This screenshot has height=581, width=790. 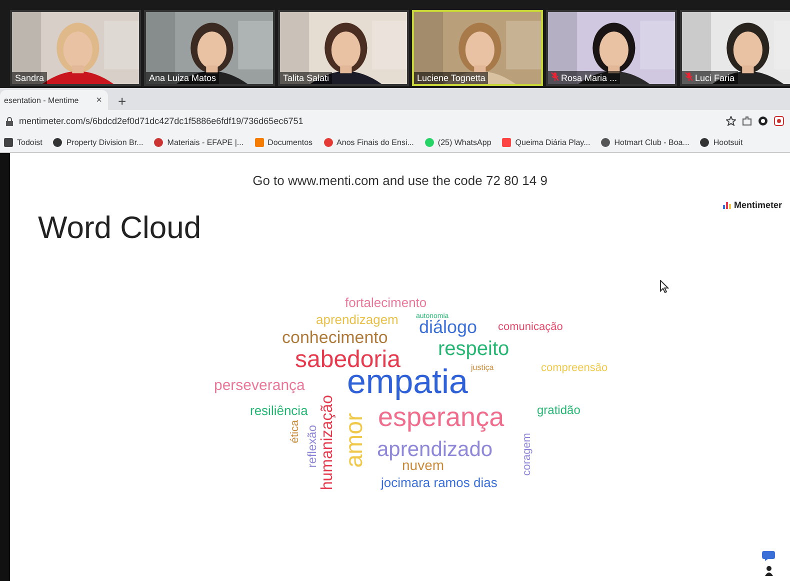 What do you see at coordinates (726, 205) in the screenshot?
I see `bar-logo-icon` at bounding box center [726, 205].